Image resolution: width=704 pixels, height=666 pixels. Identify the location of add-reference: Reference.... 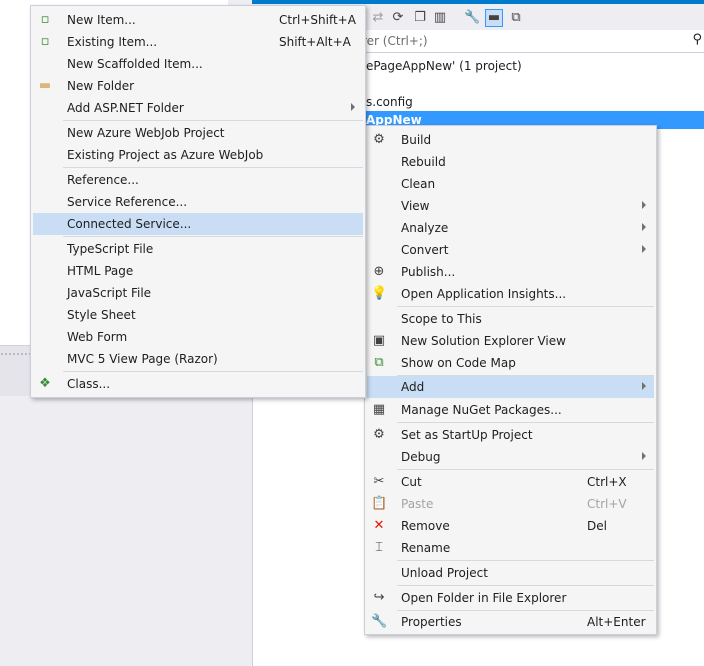
(198, 180).